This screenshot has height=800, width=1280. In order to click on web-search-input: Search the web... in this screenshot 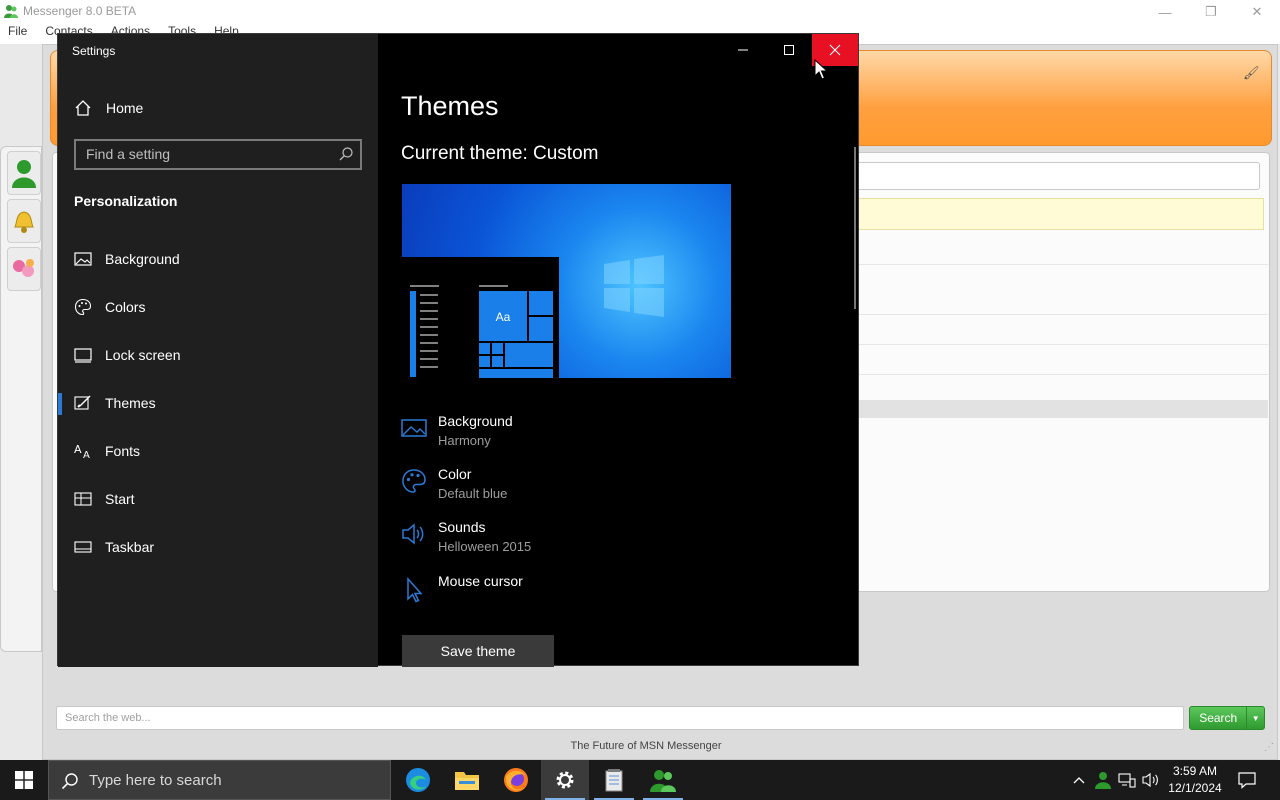, I will do `click(620, 718)`.